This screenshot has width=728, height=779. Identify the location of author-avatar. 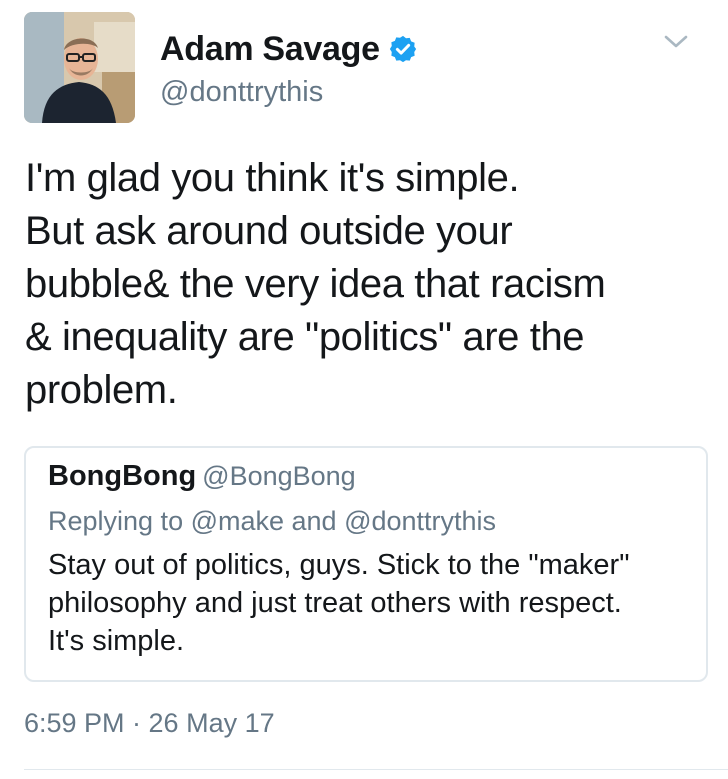
(79, 67).